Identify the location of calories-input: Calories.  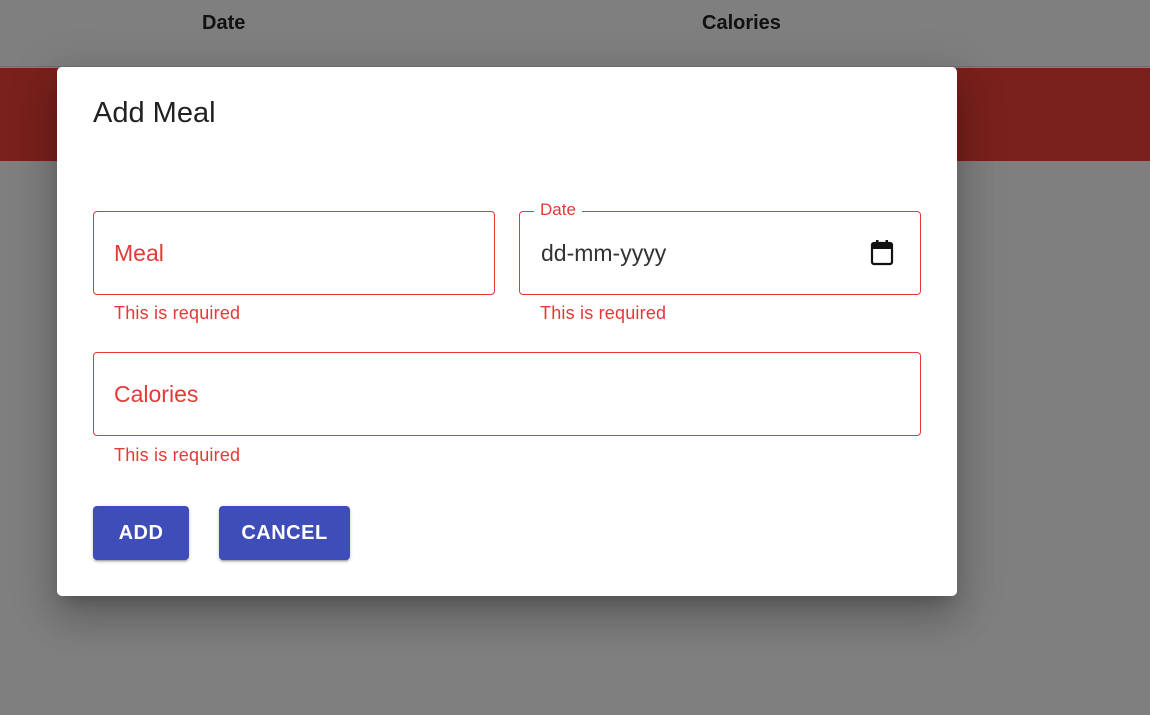
(507, 394).